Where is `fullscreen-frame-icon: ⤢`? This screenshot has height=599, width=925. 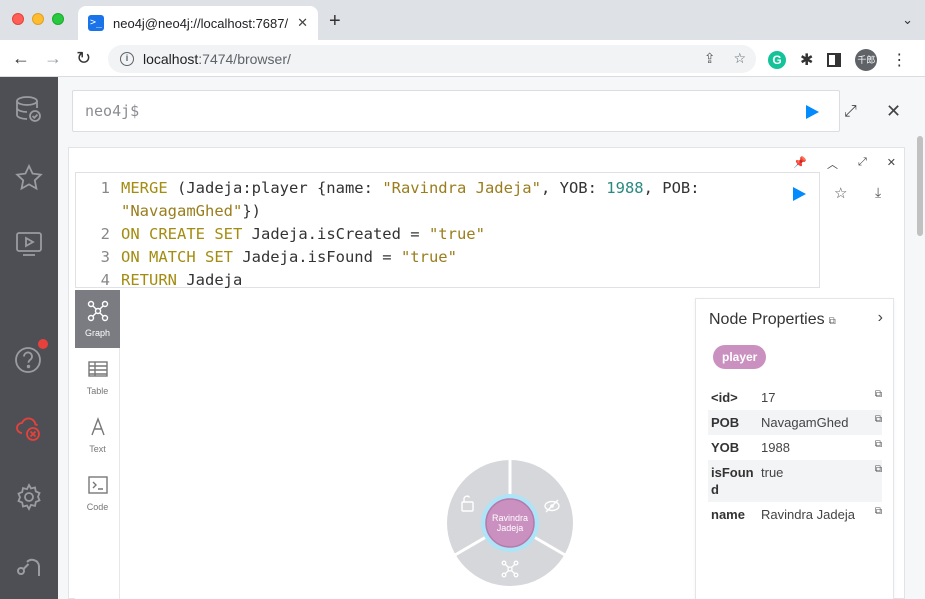
fullscreen-frame-icon: ⤢ is located at coordinates (862, 164).